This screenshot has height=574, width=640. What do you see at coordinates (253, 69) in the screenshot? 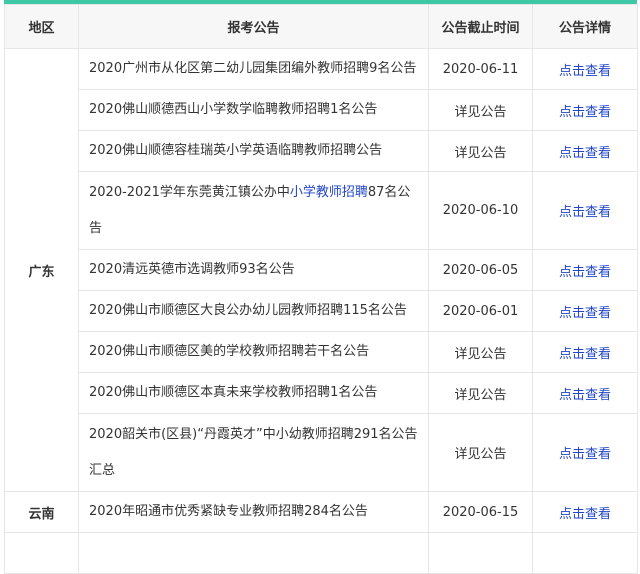
I see `announcement-title: 2020广州市从化区第二幼儿园集团编外教师招聘9名公告` at bounding box center [253, 69].